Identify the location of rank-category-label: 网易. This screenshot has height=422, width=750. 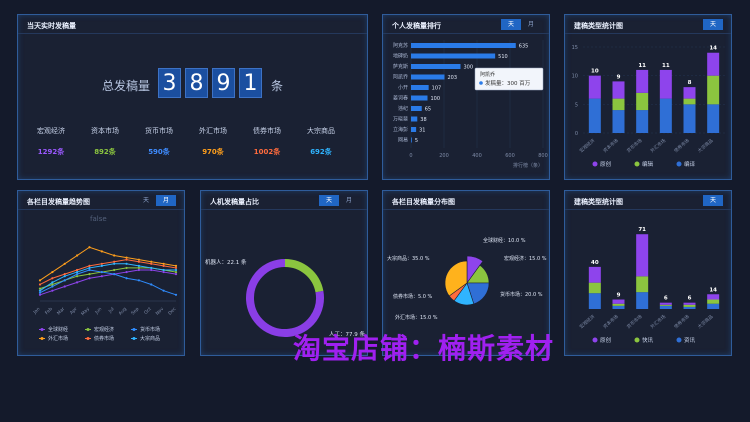
(403, 141).